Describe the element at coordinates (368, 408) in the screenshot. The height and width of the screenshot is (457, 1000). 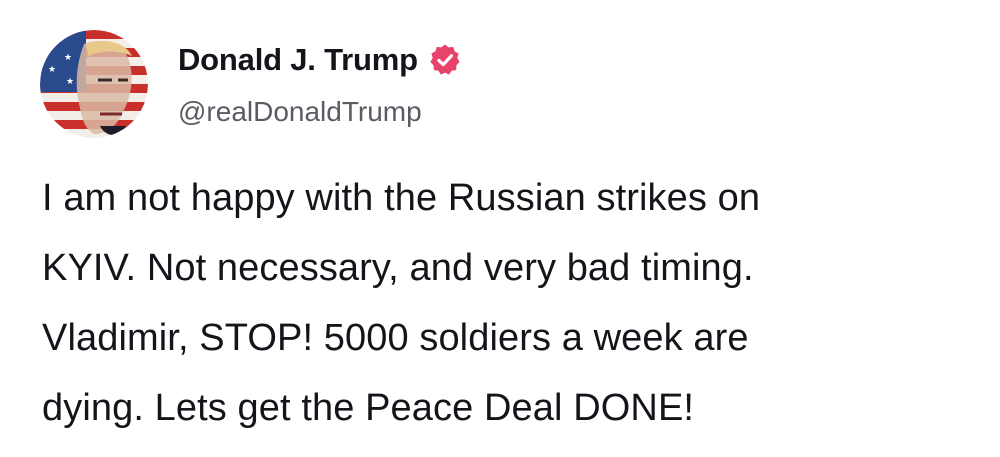
I see `post-body-line: dying. Lets get the Peace Deal DONE!` at that location.